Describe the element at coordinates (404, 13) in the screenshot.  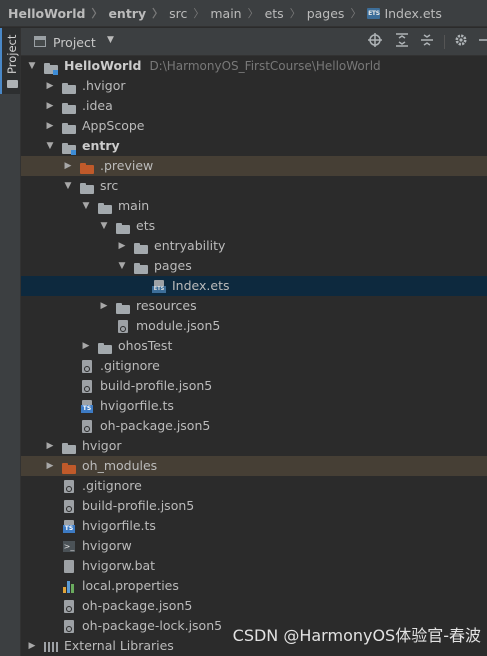
I see `breadcrumb-item-index-ets: ETS Index.ets` at that location.